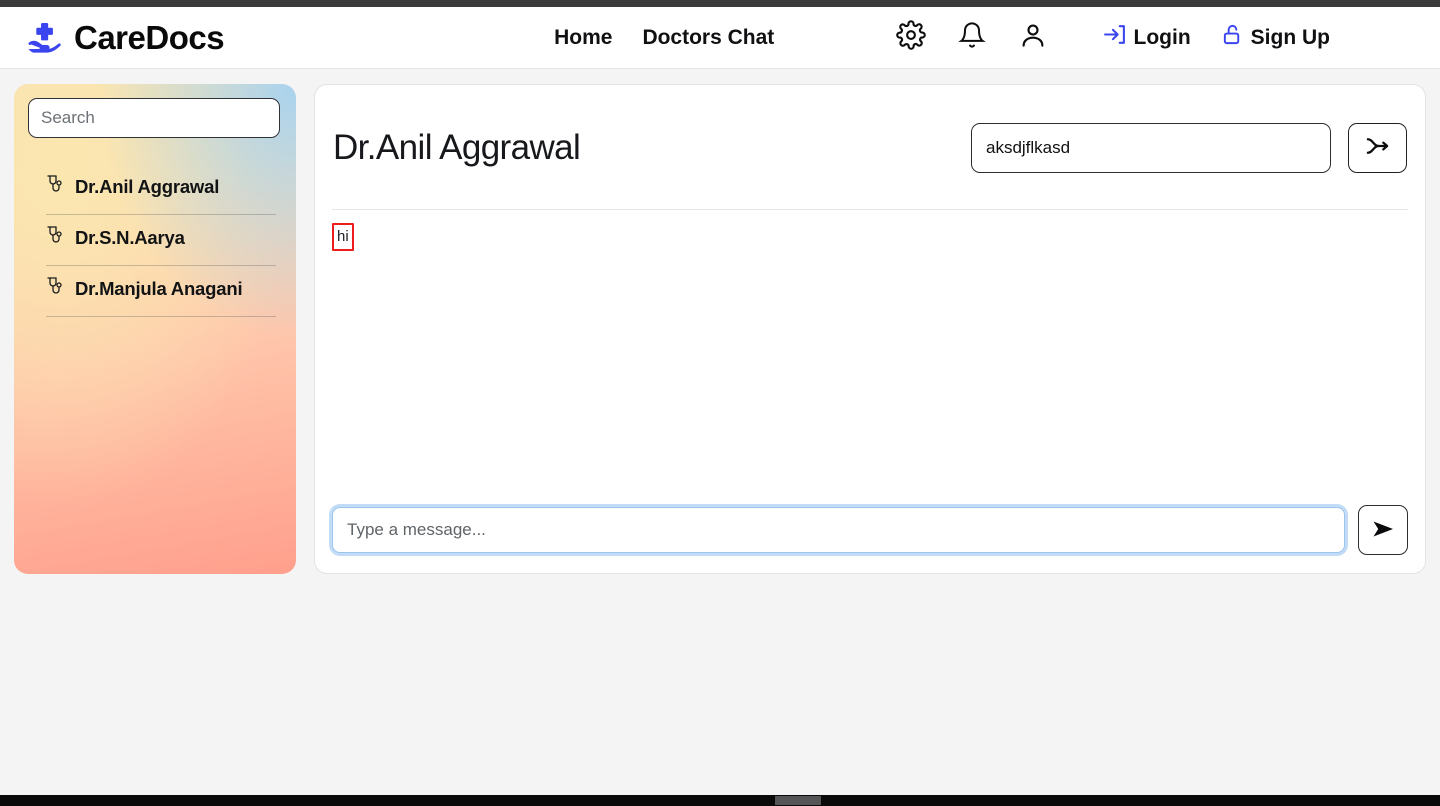  I want to click on doctors-sidebar: Dr.Anil Aggrawal Dr.S.N.Aarya, so click(155, 329).